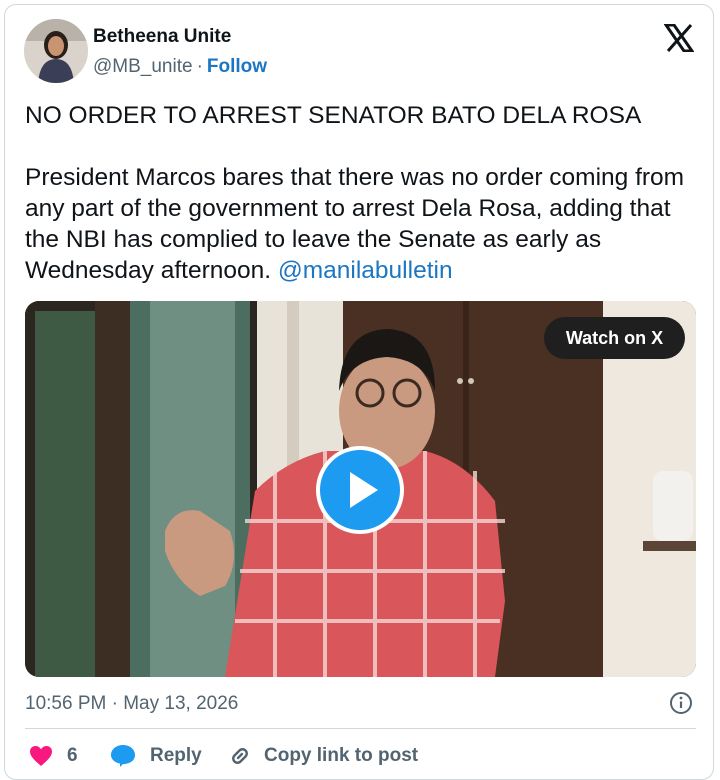 Image resolution: width=720 pixels, height=780 pixels. What do you see at coordinates (53, 756) in the screenshot?
I see `like-button: 6` at bounding box center [53, 756].